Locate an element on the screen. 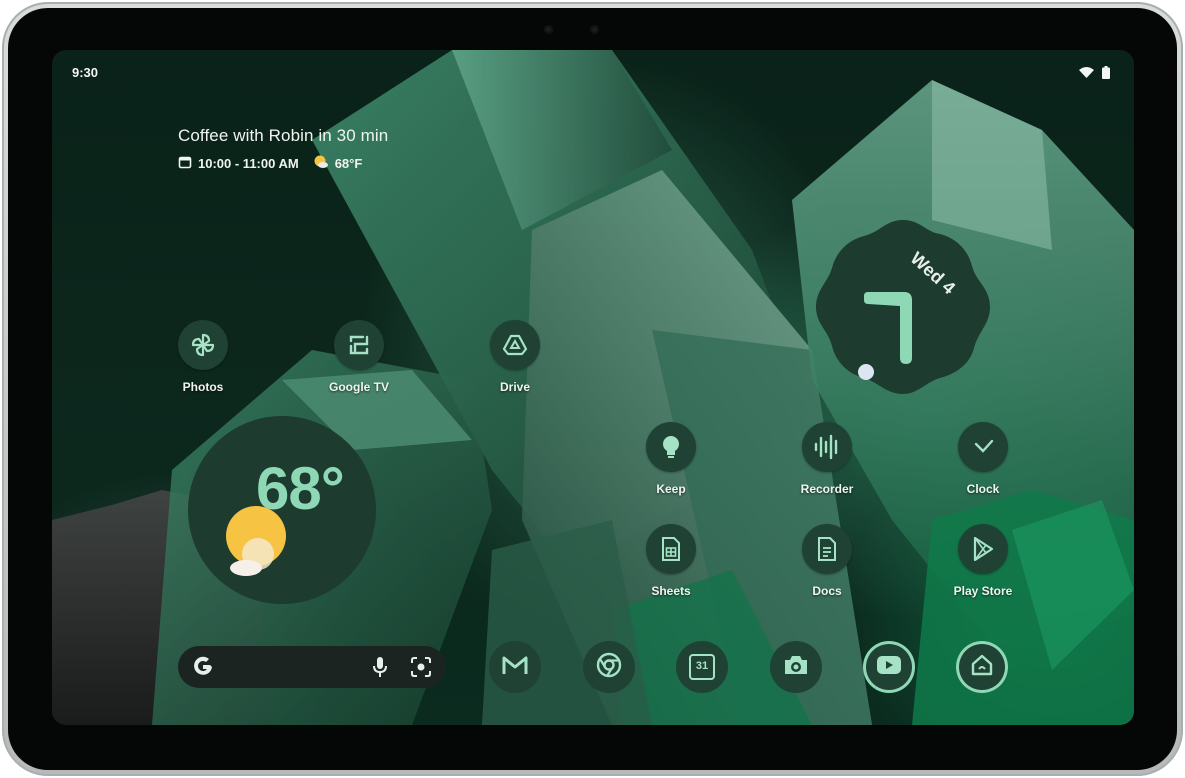 Image resolution: width=1185 pixels, height=778 pixels. home-icon is located at coordinates (982, 667).